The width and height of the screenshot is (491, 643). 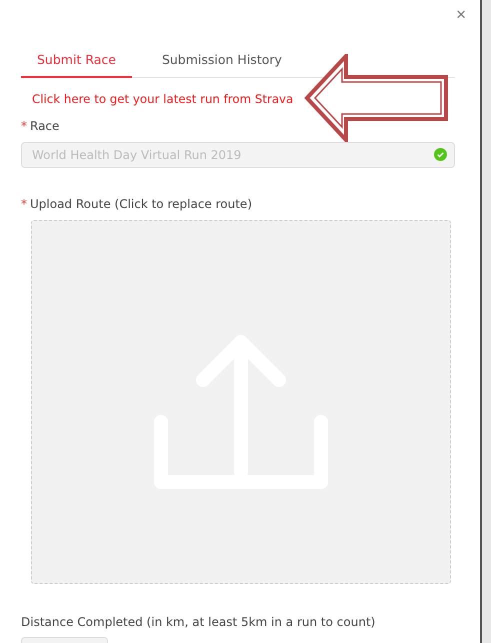 What do you see at coordinates (198, 622) in the screenshot?
I see `field-label: Distance Completed (in km, at least 5km in a run to count)` at bounding box center [198, 622].